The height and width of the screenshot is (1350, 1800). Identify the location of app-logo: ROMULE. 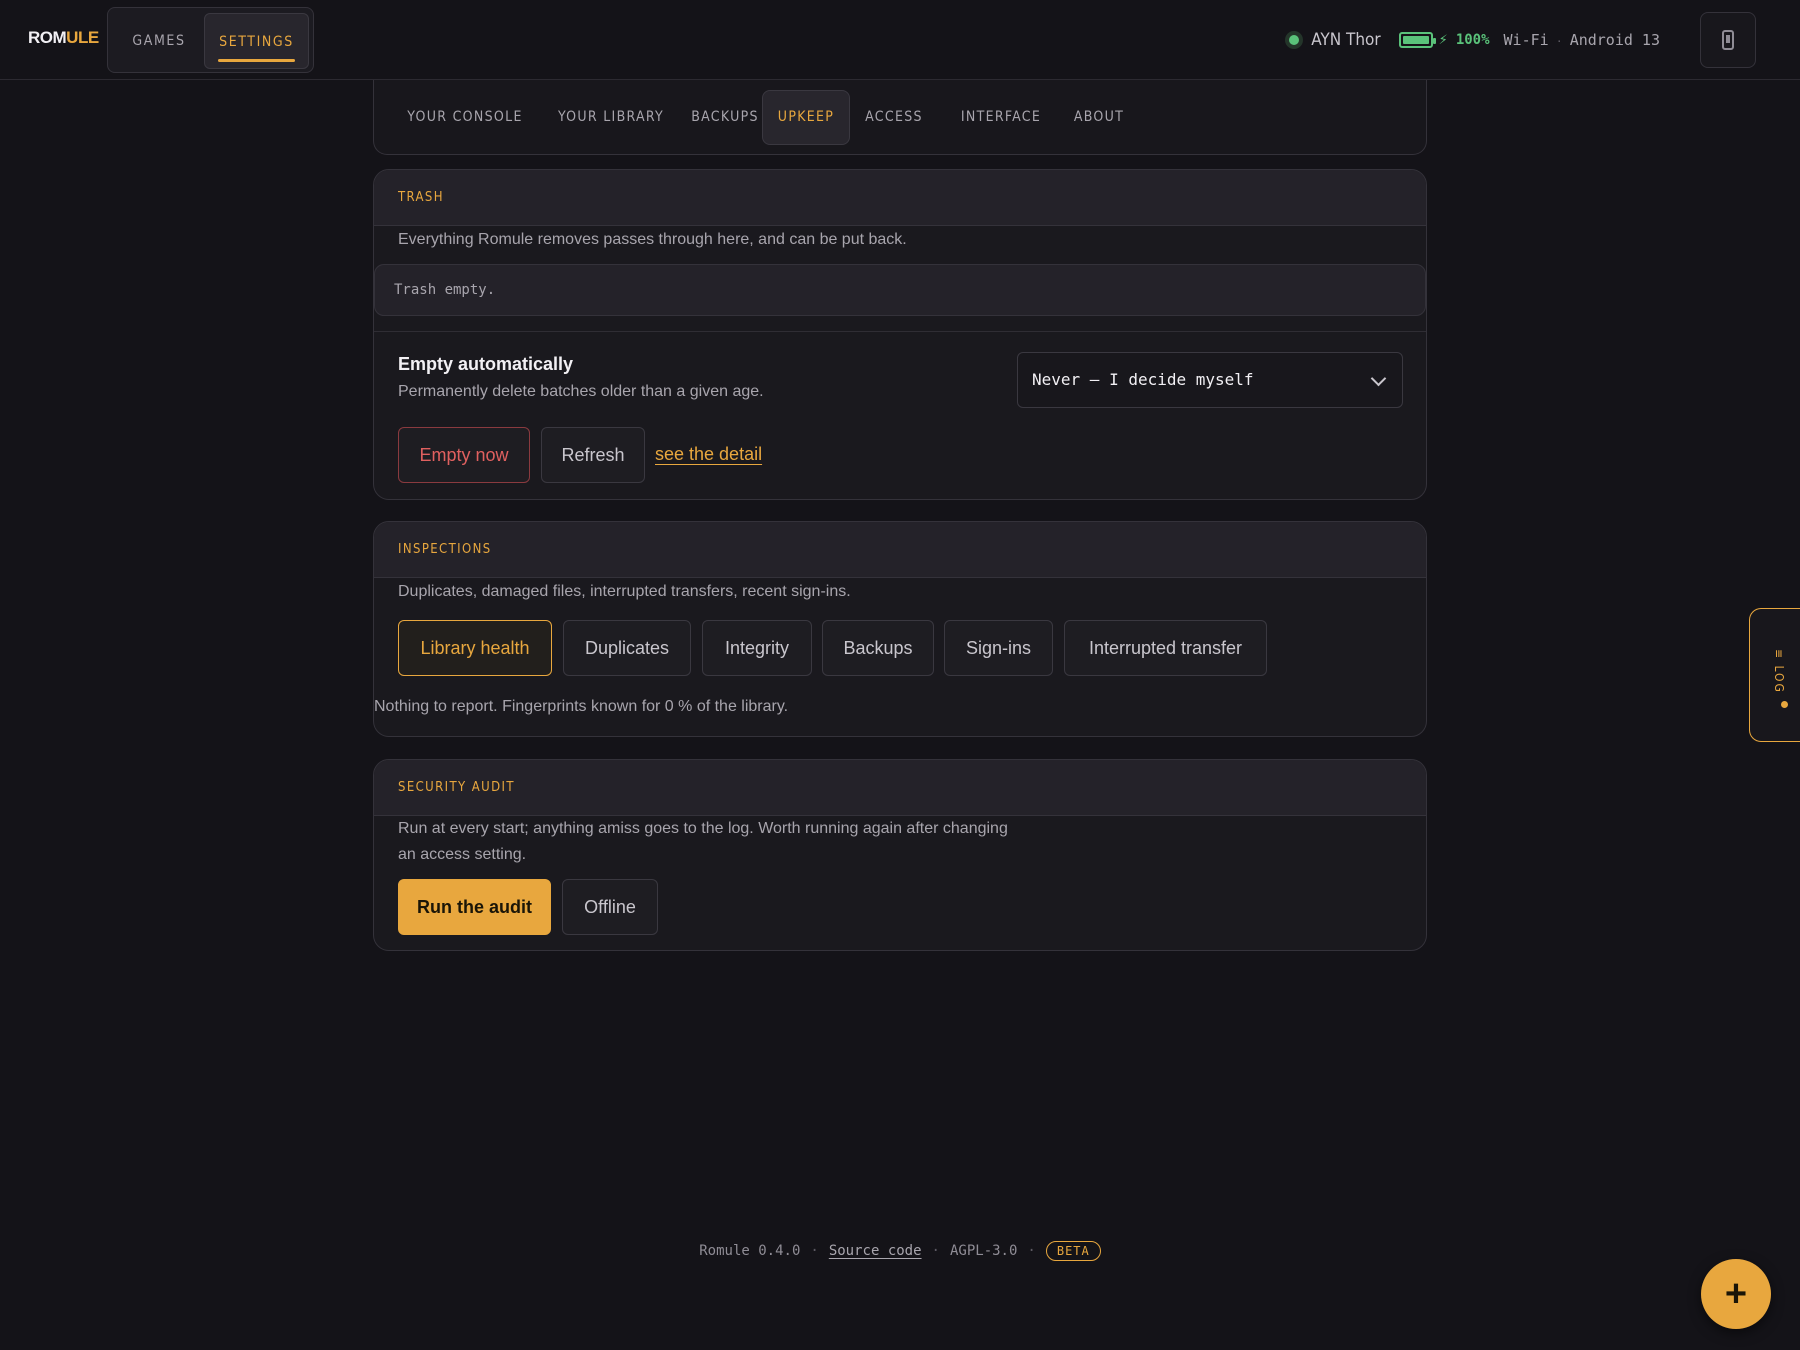
(63, 38).